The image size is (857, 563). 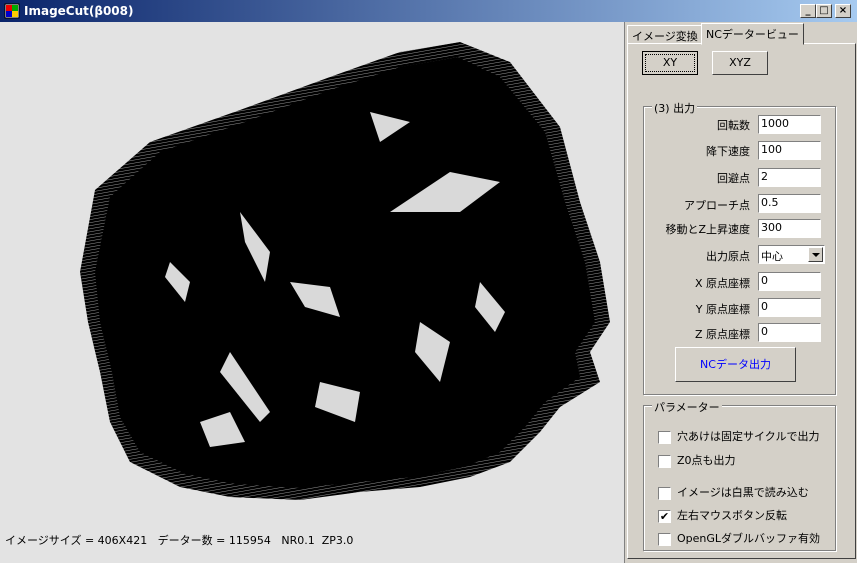 I want to click on output-origin-select: 中心, so click(x=791, y=254).